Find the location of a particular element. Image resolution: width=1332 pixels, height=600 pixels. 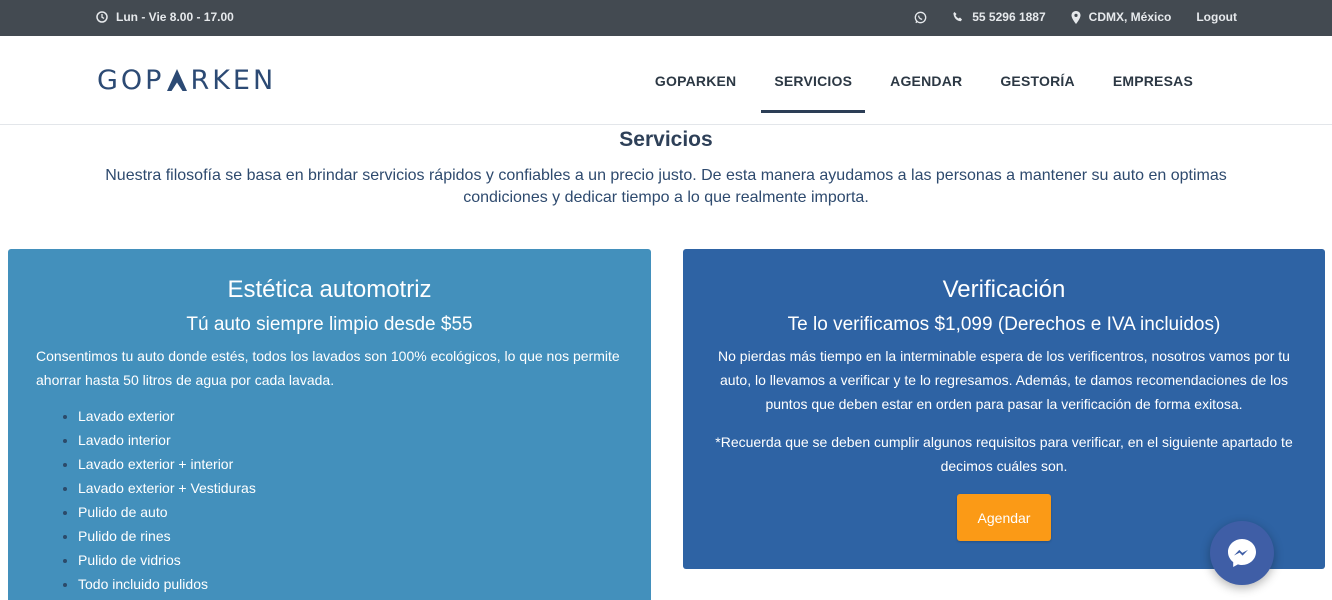

logout-link: Logout is located at coordinates (1216, 17).